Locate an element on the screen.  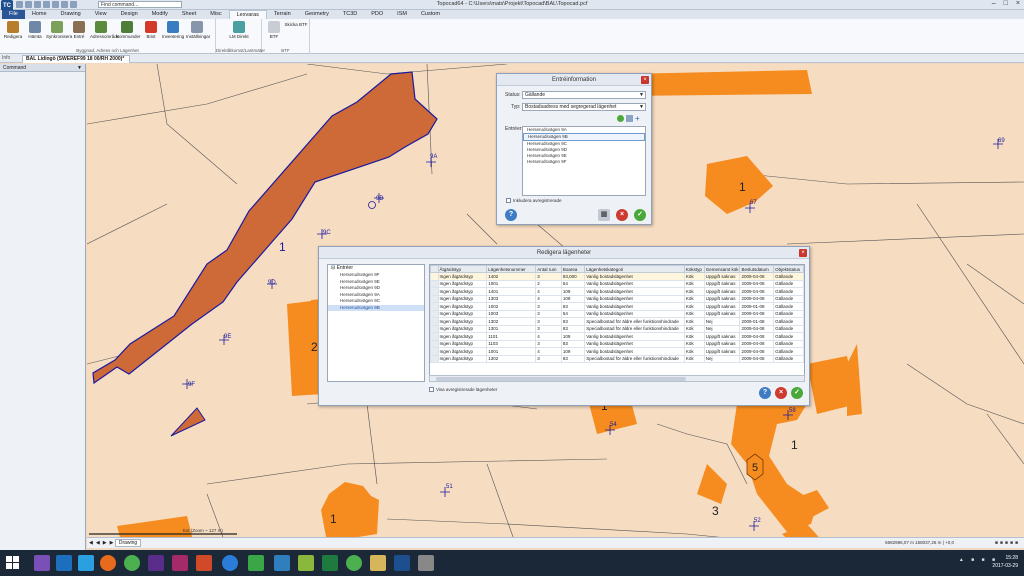
table-cell: 1301 is located at coordinates (511, 328).